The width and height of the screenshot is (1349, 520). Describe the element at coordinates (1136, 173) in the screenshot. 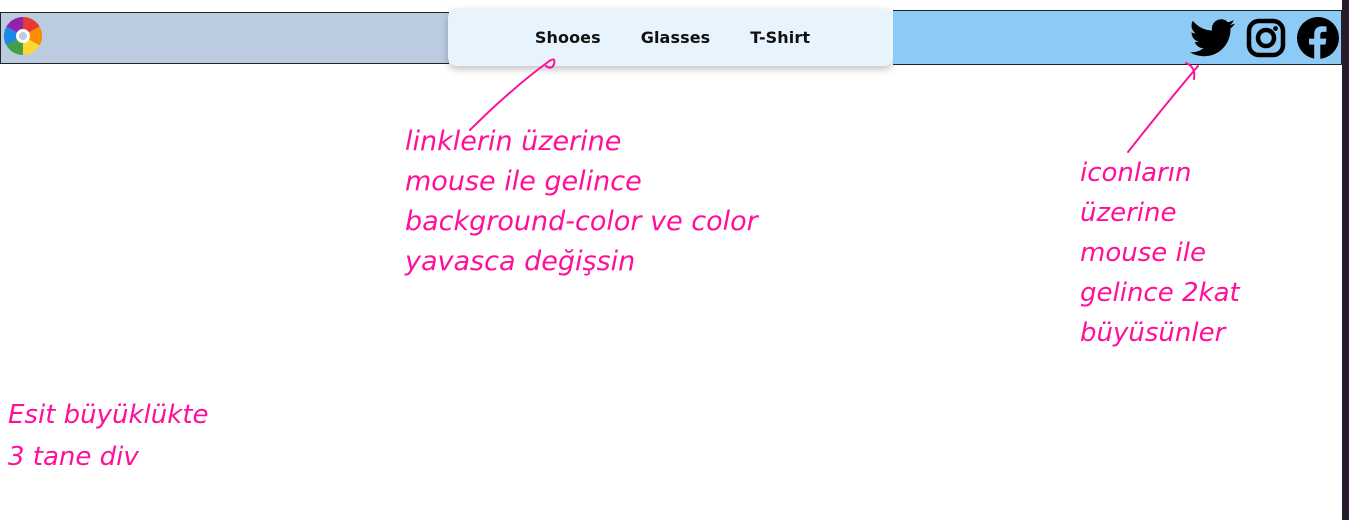

I see `note-line: iconların` at that location.